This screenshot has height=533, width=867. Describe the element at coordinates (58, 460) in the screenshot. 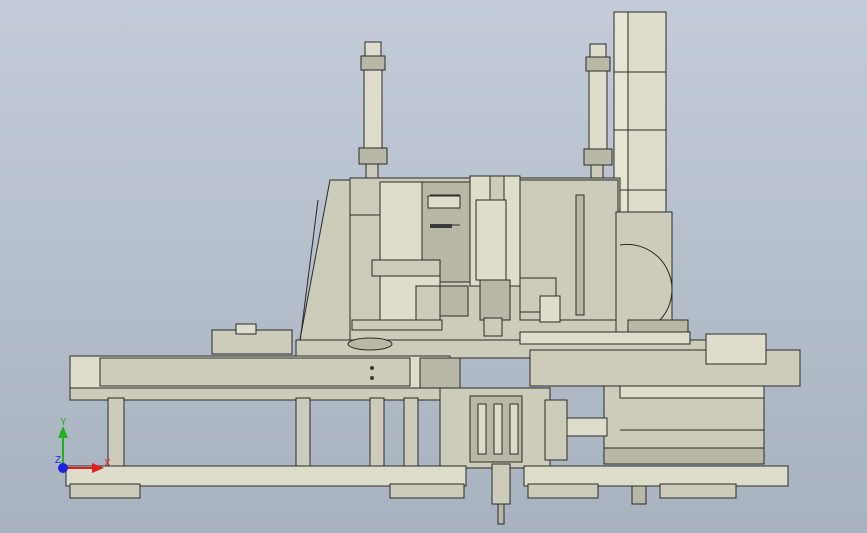

I see `z-axis-label: Z` at that location.